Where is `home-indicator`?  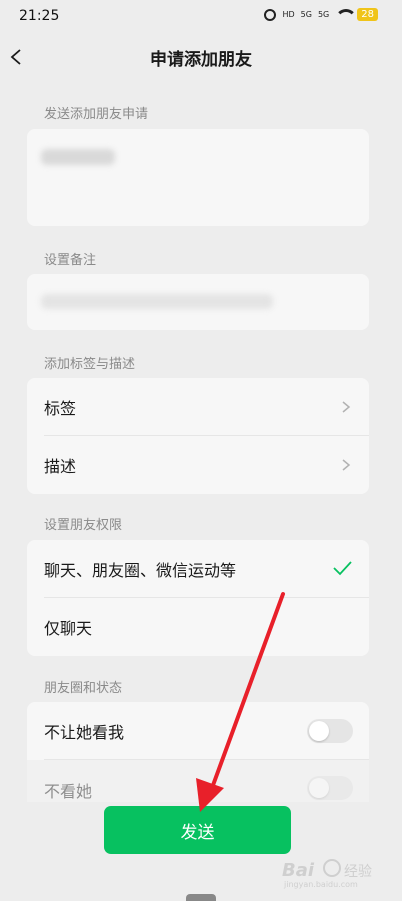 home-indicator is located at coordinates (201, 897).